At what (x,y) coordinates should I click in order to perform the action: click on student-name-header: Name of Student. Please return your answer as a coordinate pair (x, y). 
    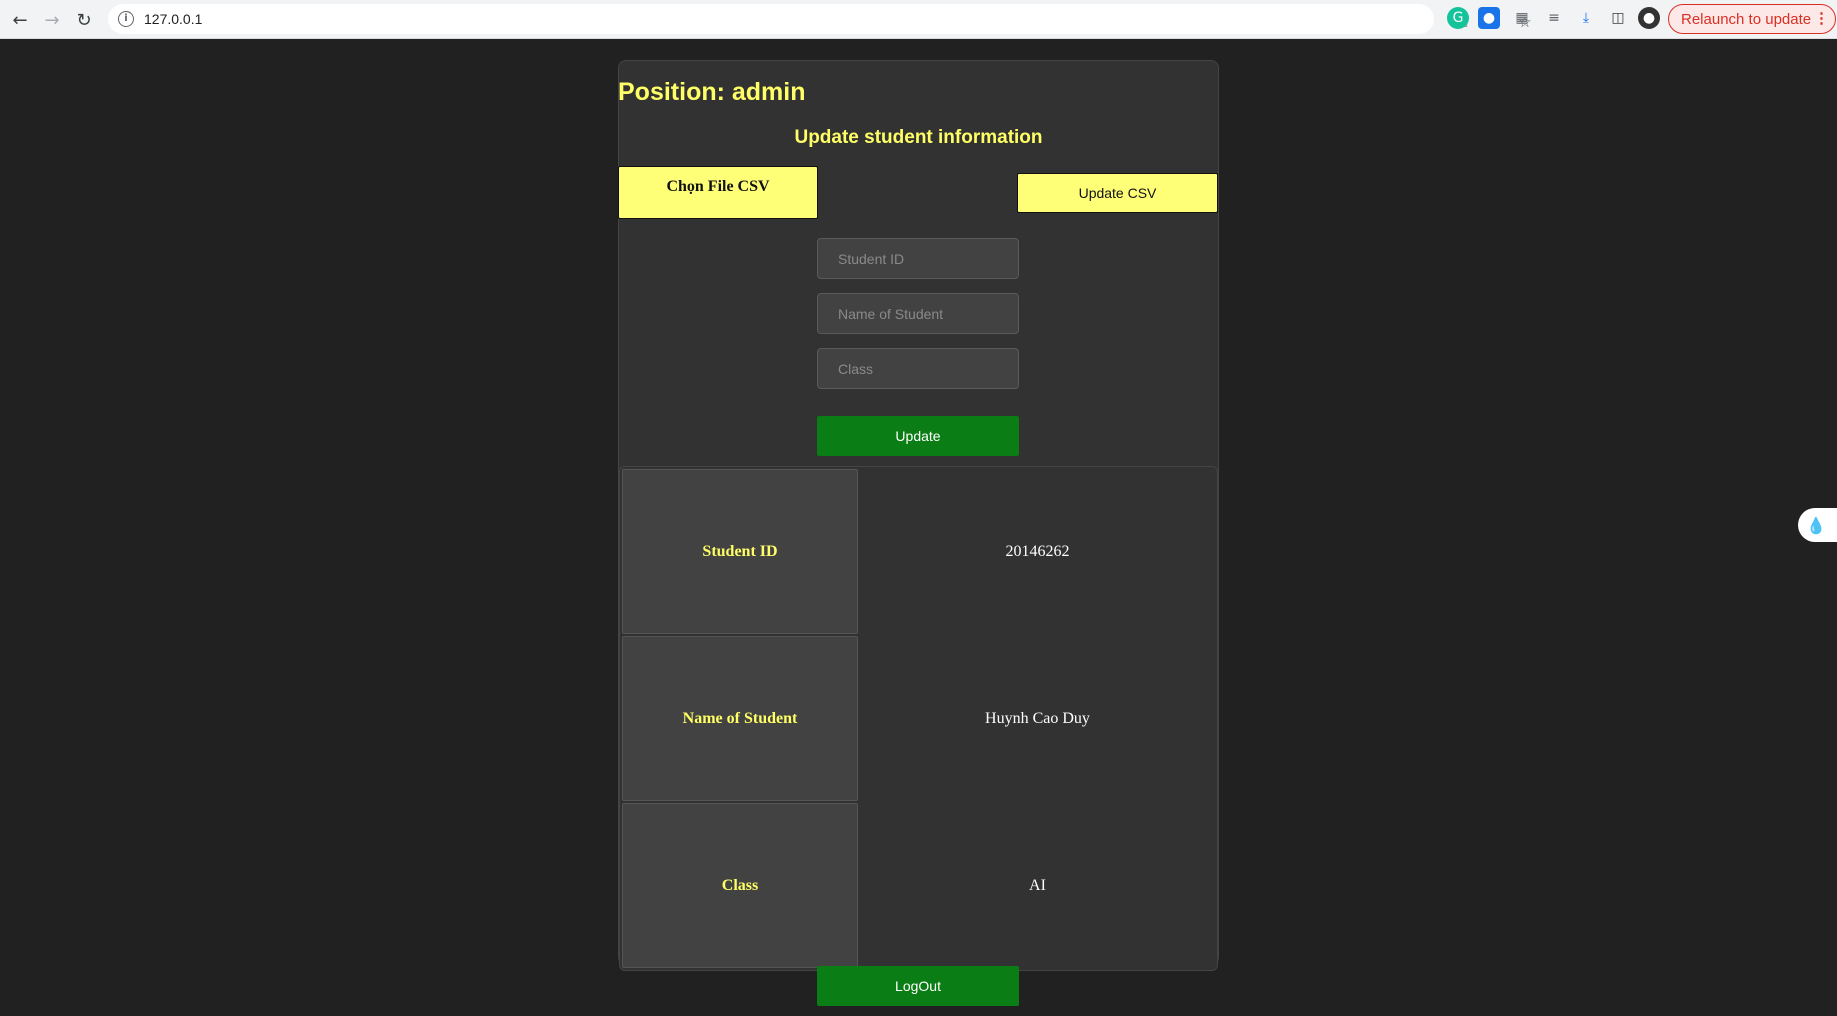
    Looking at the image, I should click on (740, 718).